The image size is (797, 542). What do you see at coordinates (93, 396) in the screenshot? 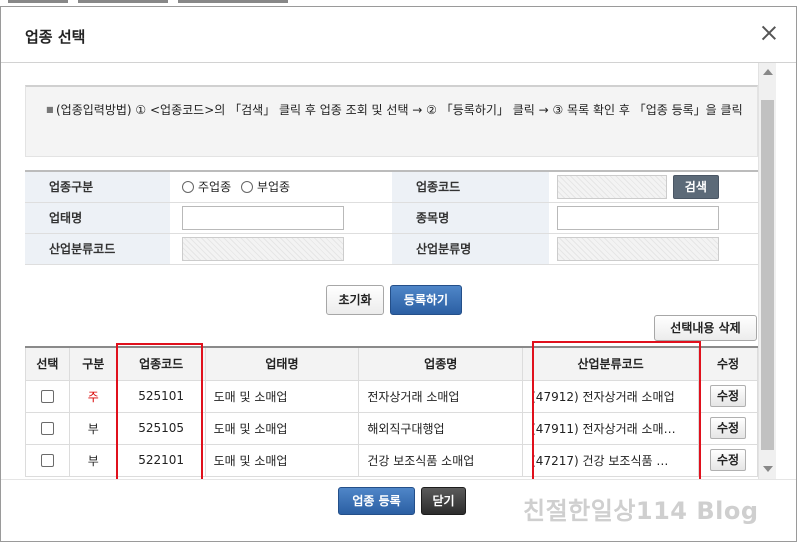
I see `row-type: 주` at bounding box center [93, 396].